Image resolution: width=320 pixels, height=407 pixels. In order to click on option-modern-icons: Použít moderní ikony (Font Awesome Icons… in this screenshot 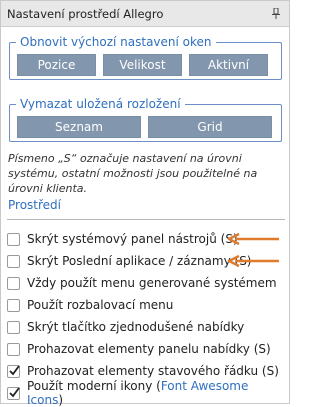, I will do `click(146, 393)`.